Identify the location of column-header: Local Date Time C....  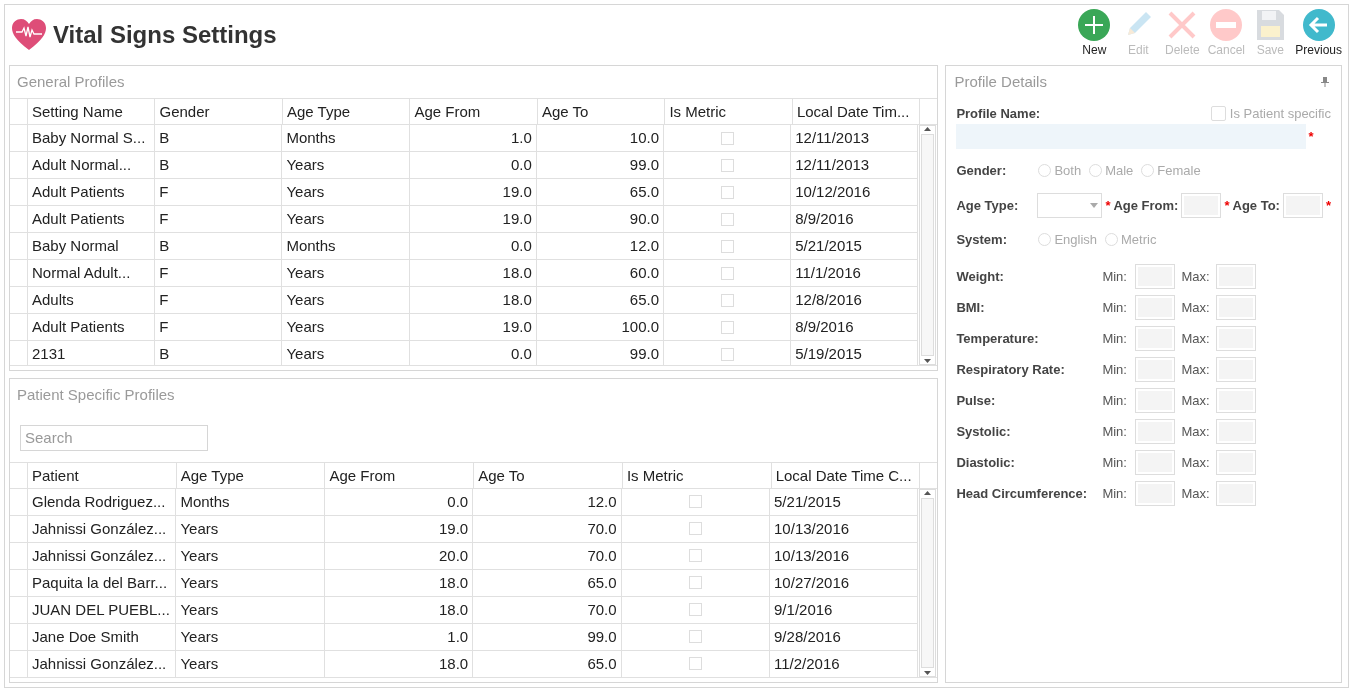
(846, 475).